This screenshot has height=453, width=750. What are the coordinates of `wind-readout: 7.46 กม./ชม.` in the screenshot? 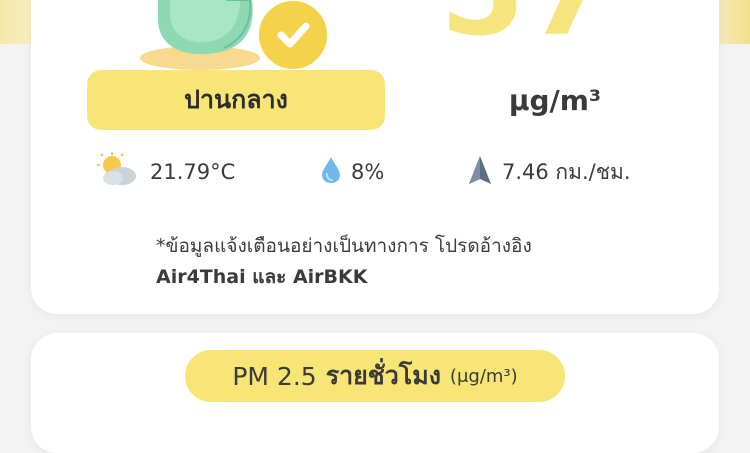 It's located at (549, 172).